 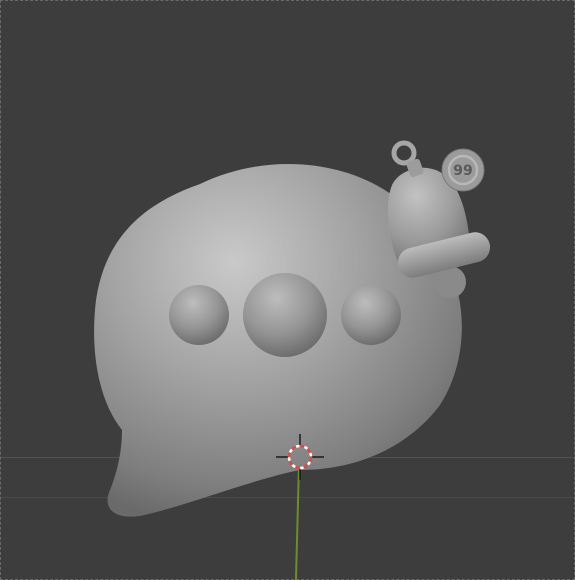 I want to click on dot-center, so click(x=285, y=315).